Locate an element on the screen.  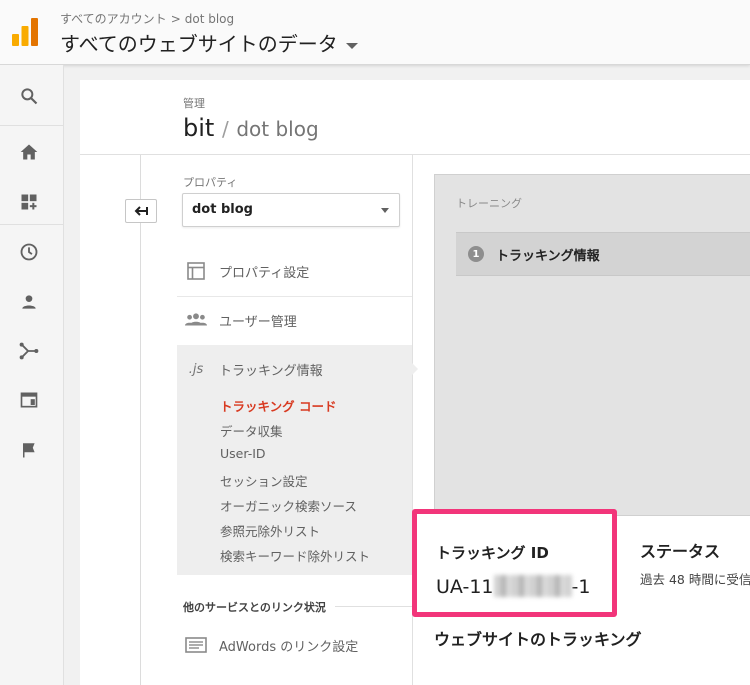
panel-divider is located at coordinates (415, 154).